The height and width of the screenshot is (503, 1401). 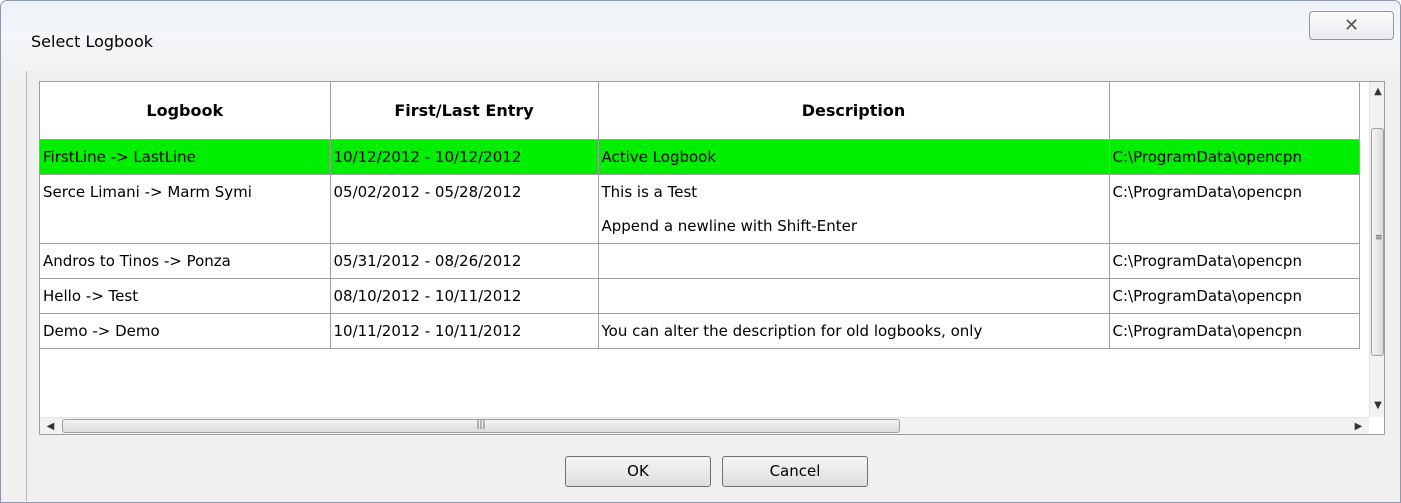 I want to click on vertical-scroll-thumb: ≡, so click(x=1377, y=242).